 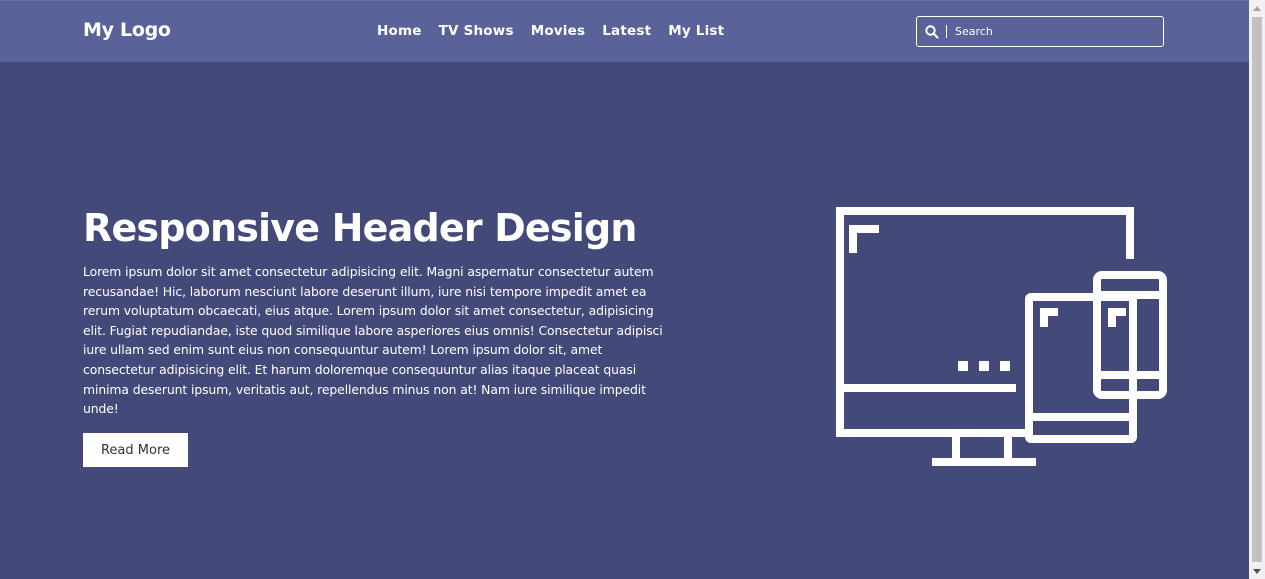 What do you see at coordinates (696, 31) in the screenshot?
I see `nav-link-my-list: My List` at bounding box center [696, 31].